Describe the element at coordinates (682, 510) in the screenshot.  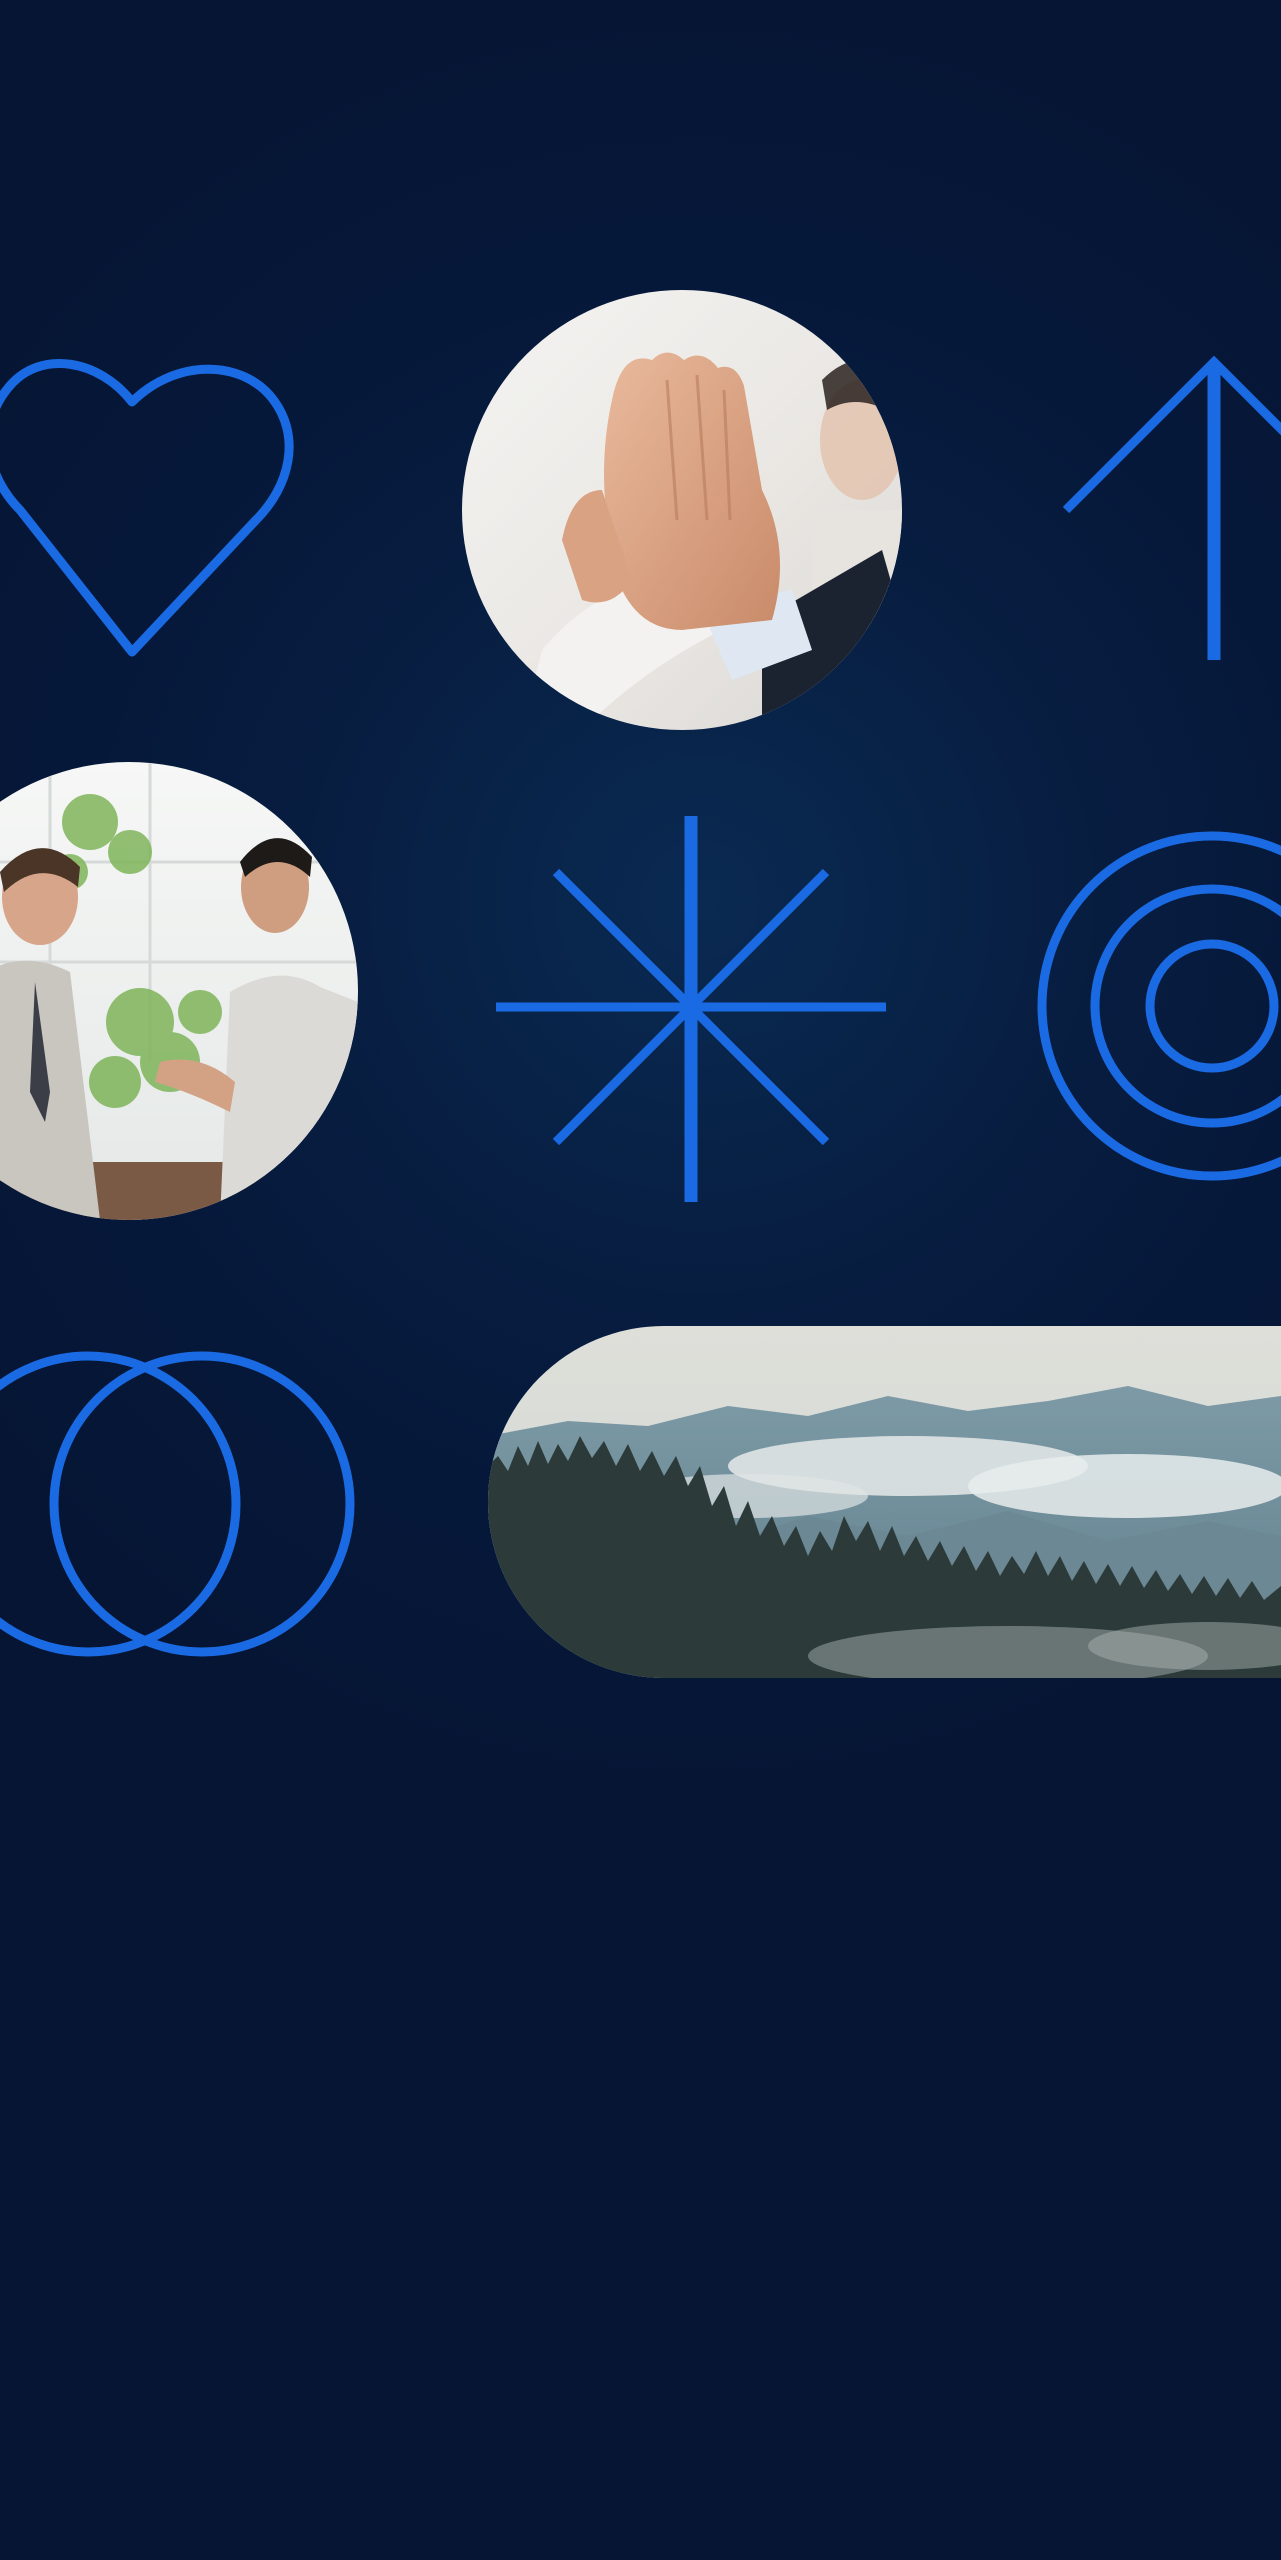
I see `high-five-hands-photo` at that location.